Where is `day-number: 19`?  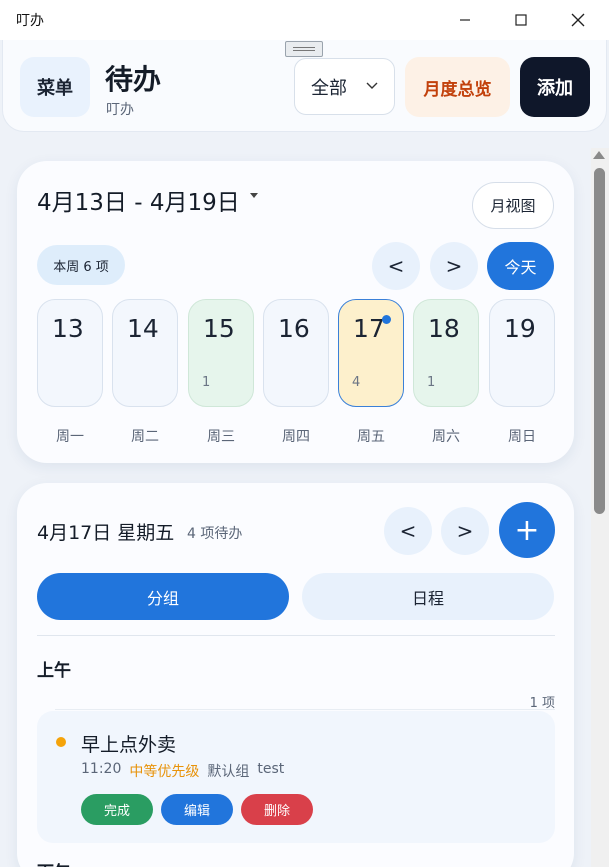
day-number: 19 is located at coordinates (520, 328).